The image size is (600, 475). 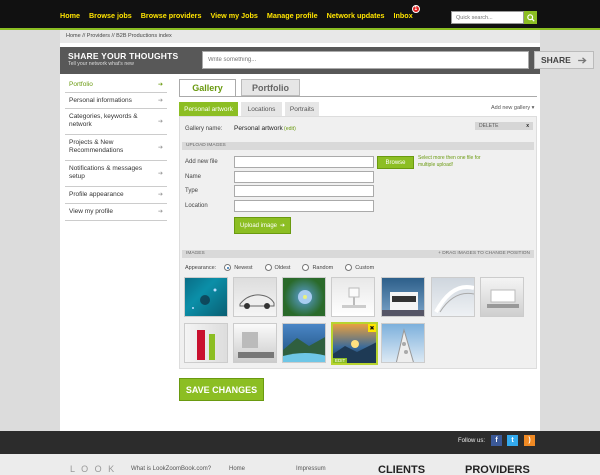 What do you see at coordinates (504, 126) in the screenshot?
I see `delete-gallery-button: DELETE x` at bounding box center [504, 126].